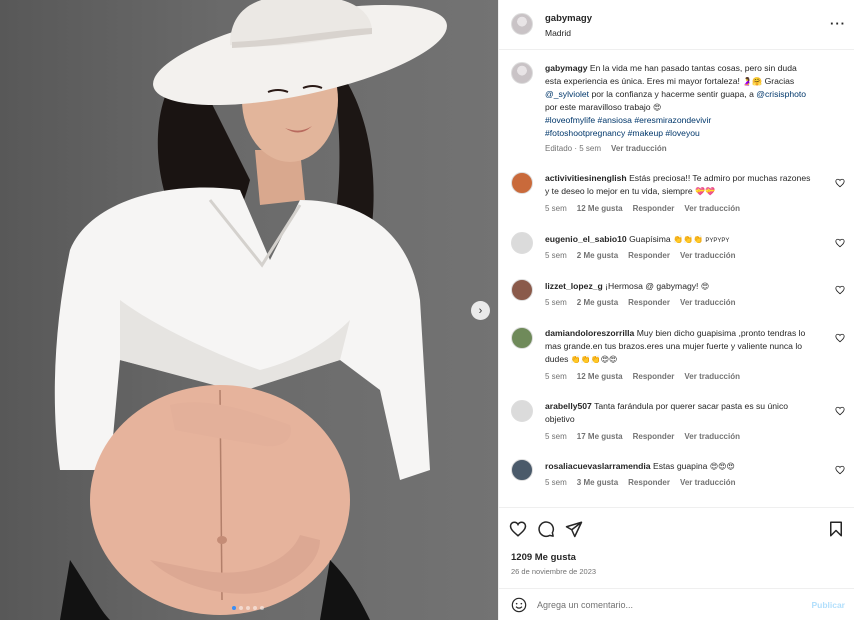 This screenshot has width=854, height=620. Describe the element at coordinates (586, 239) in the screenshot. I see `comment-username: eugenio_el_sabio10` at that location.